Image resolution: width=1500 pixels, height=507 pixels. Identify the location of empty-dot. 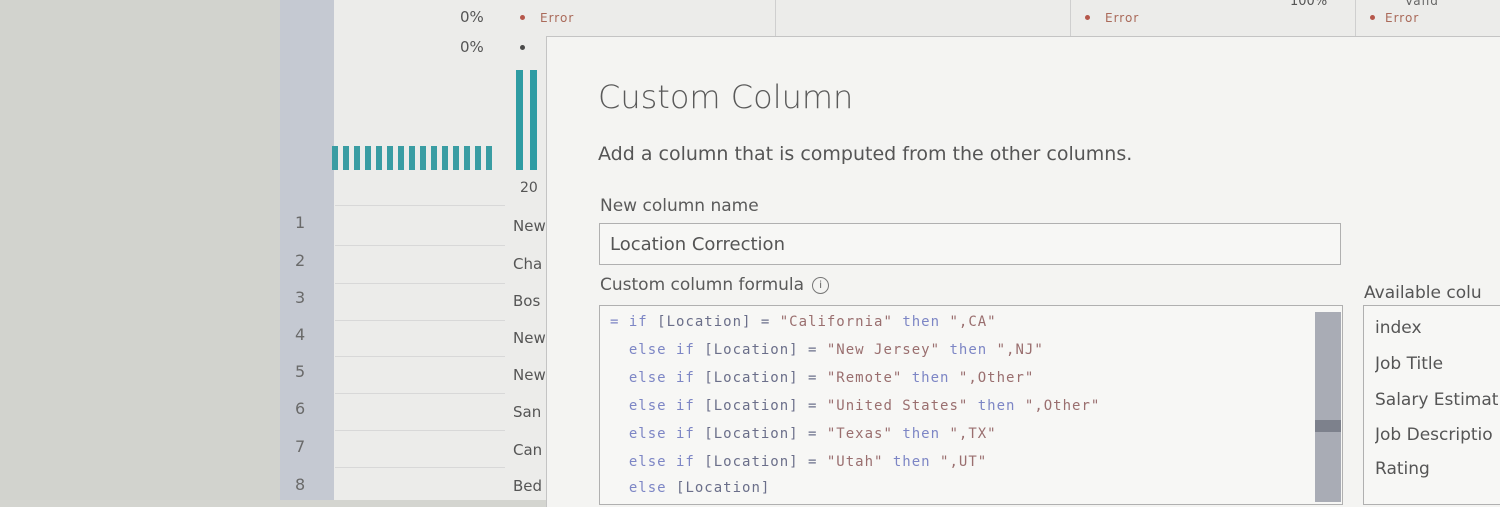
(522, 47).